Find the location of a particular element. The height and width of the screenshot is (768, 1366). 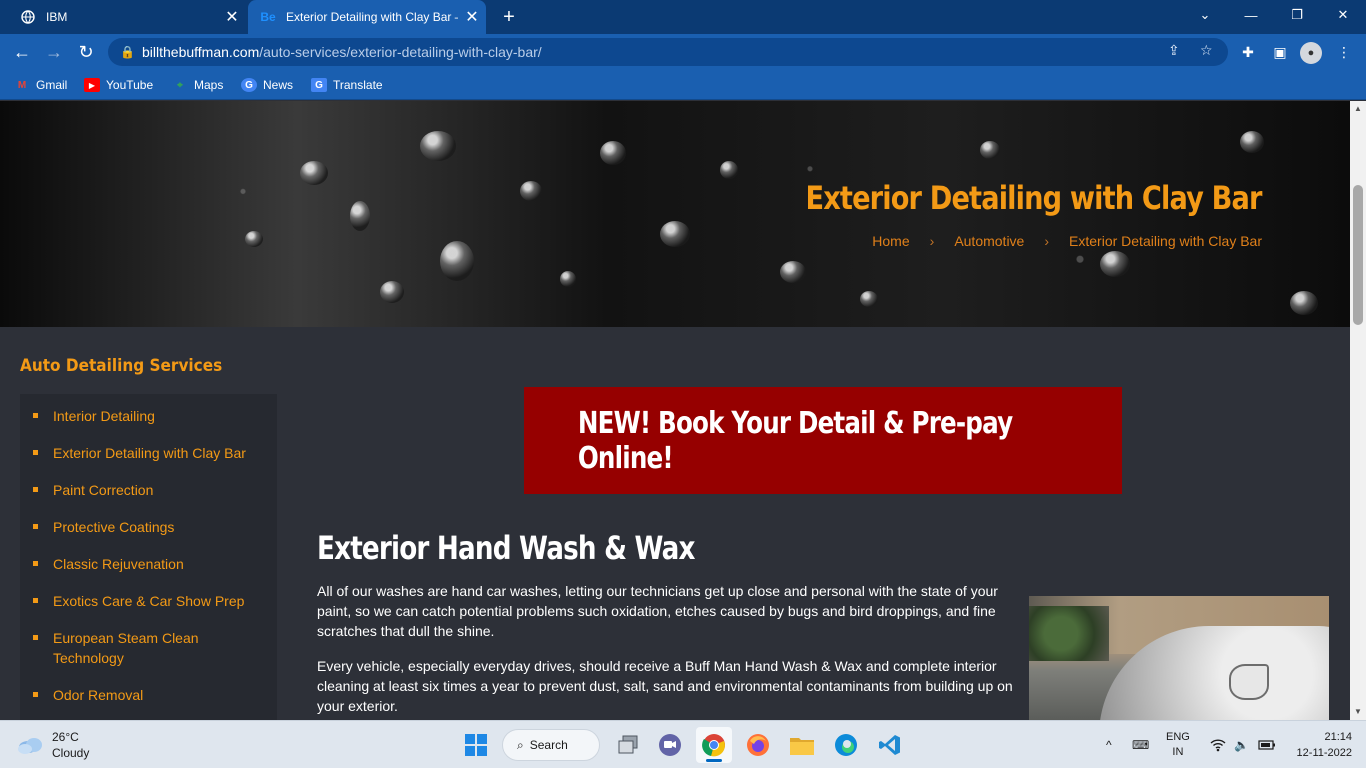

book-online-button: NEW! Book Your Detail & Pre-pay Online! is located at coordinates (823, 440).